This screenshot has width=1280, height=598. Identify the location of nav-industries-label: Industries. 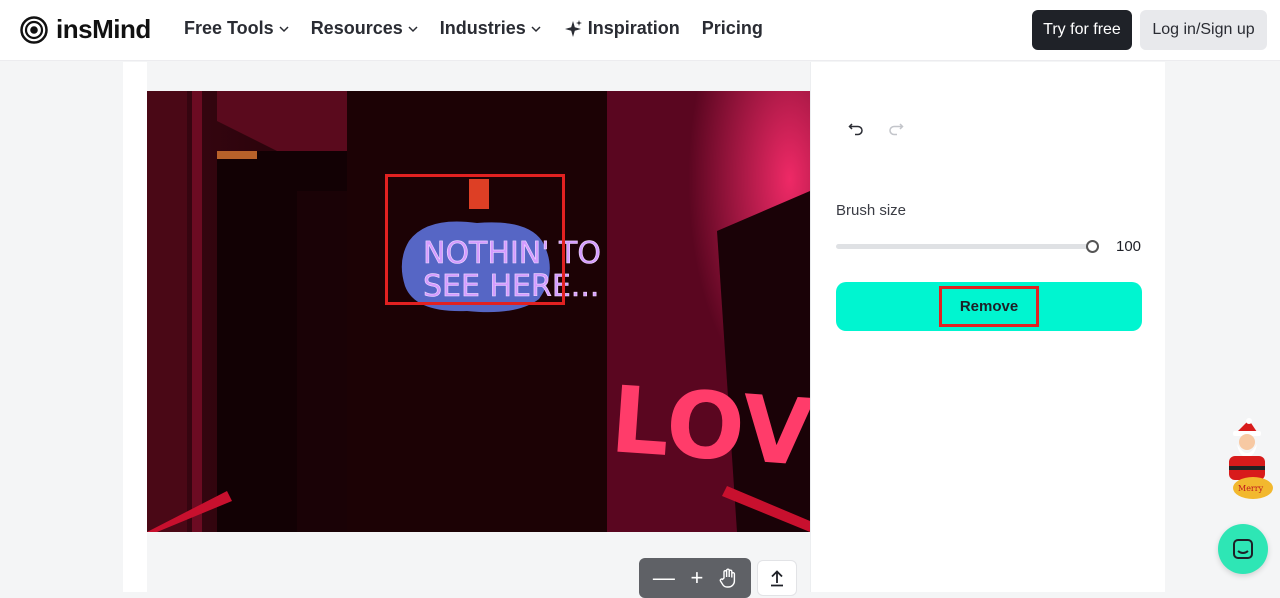
(482, 28).